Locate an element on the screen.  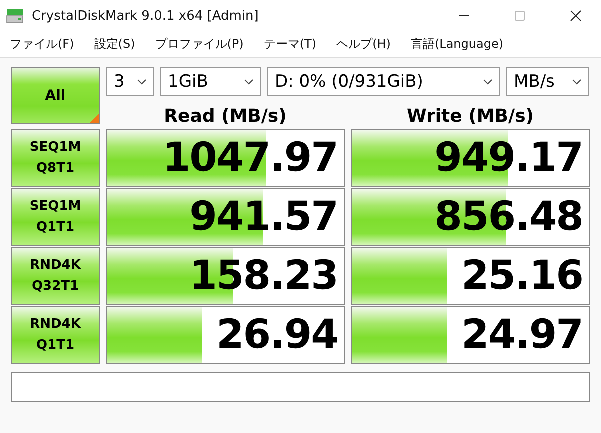
menu-item: ファイル(F) is located at coordinates (42, 44).